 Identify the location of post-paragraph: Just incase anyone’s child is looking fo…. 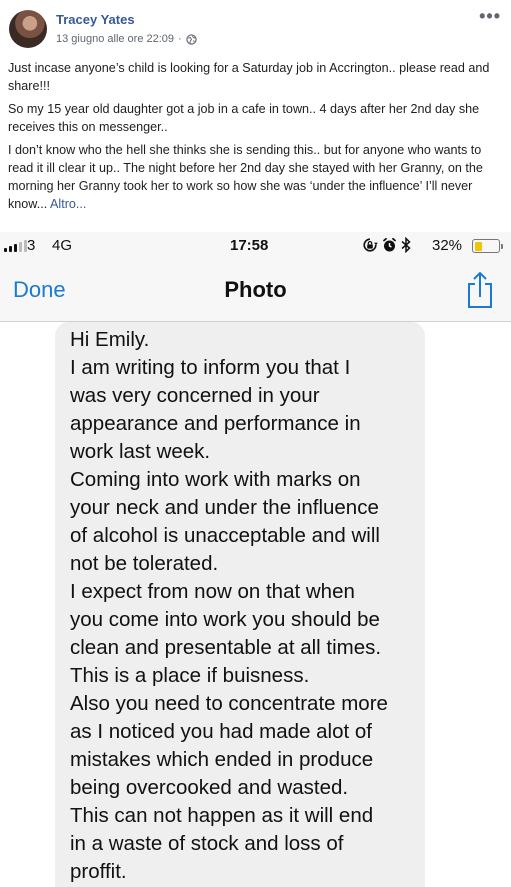
(249, 77).